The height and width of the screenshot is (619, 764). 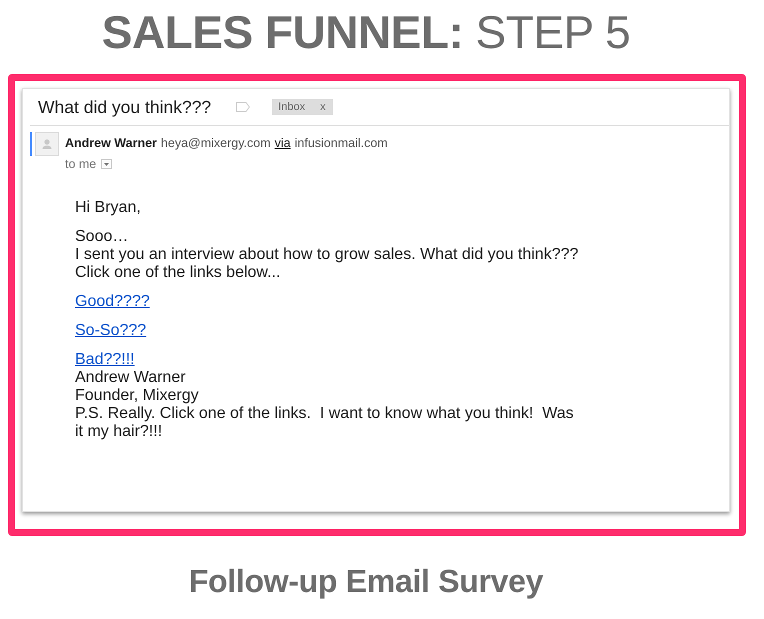 I want to click on body-text: Founder, Mixergy, so click(x=137, y=396).